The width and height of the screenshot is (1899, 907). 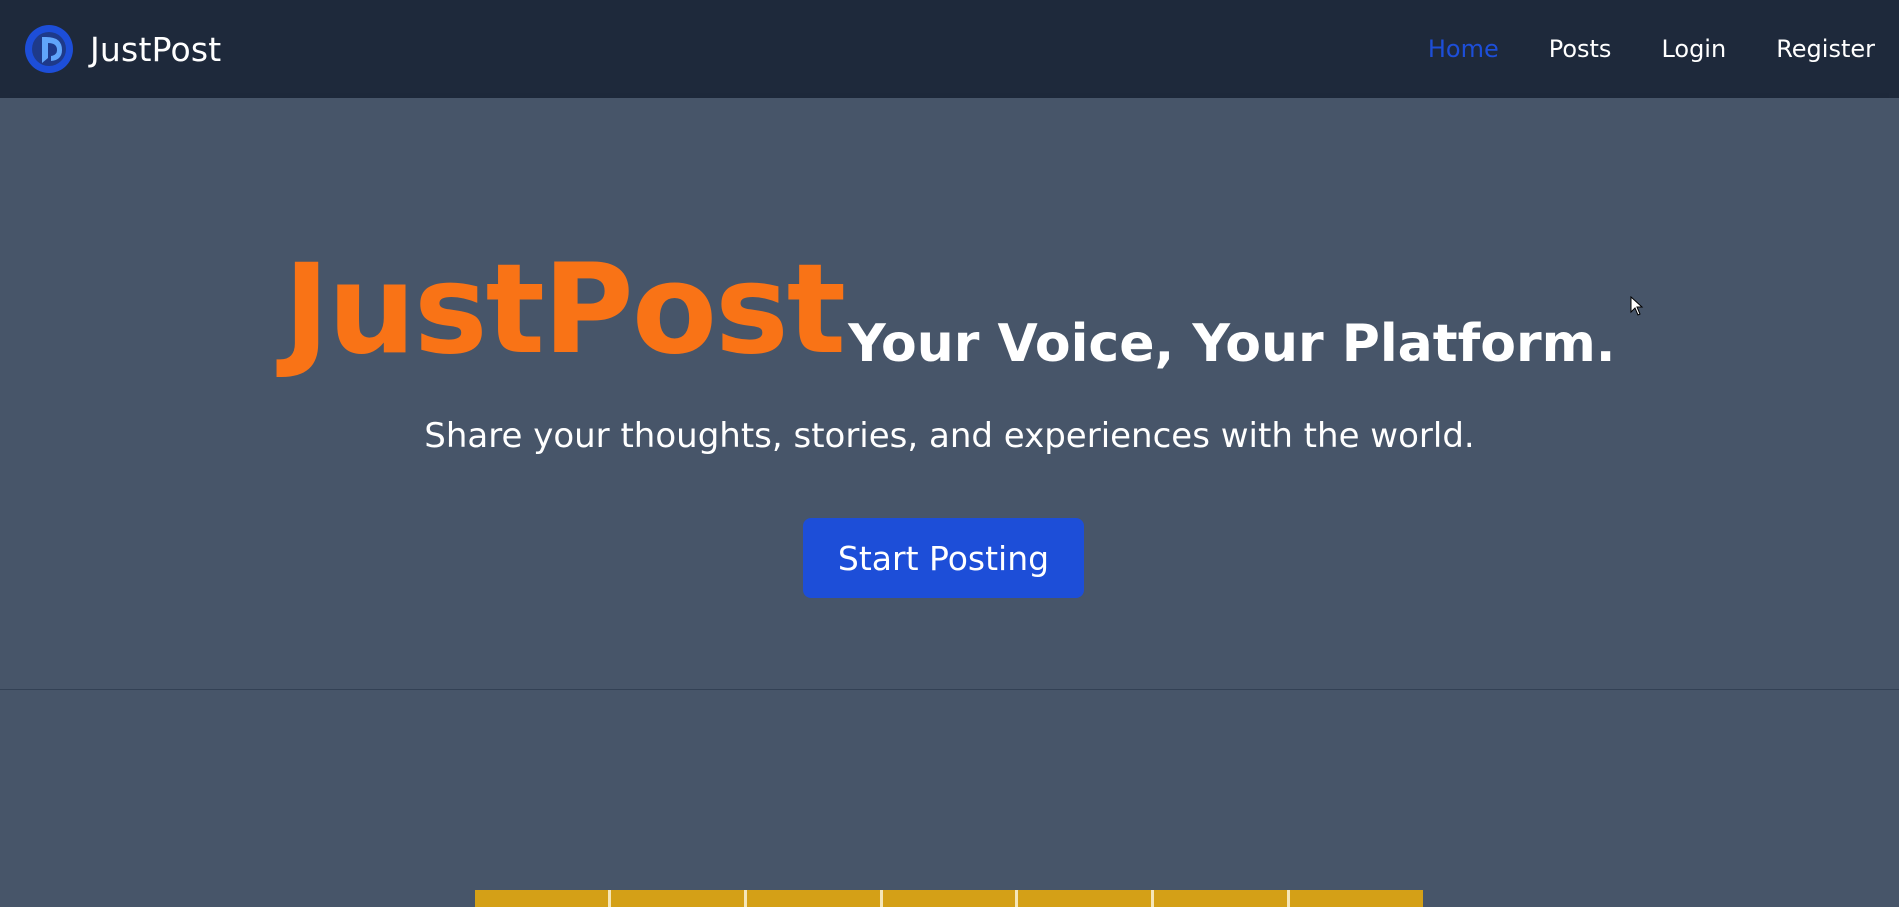 I want to click on hero-brand-text: JustPost, so click(x=564, y=310).